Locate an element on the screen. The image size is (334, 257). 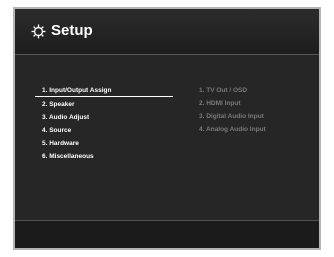
menu-item-source: 4. Source is located at coordinates (104, 130).